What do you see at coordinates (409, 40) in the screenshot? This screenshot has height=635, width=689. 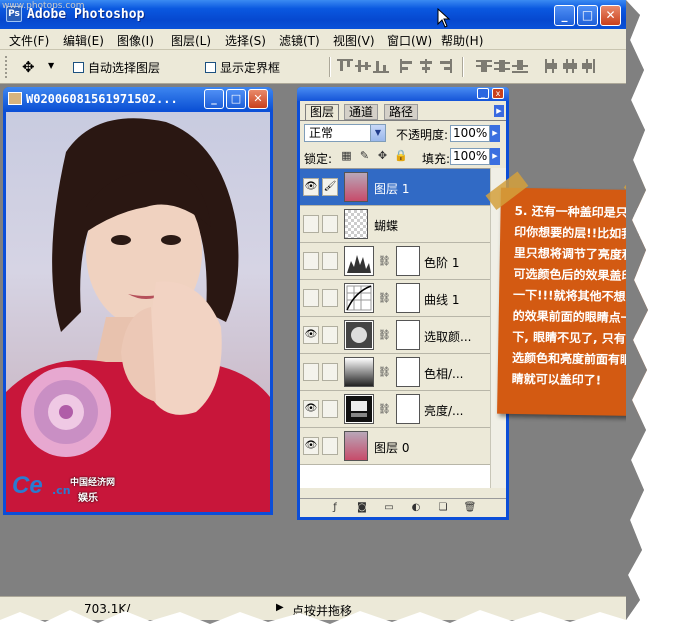 I see `menu-window: 窗口(W)` at bounding box center [409, 40].